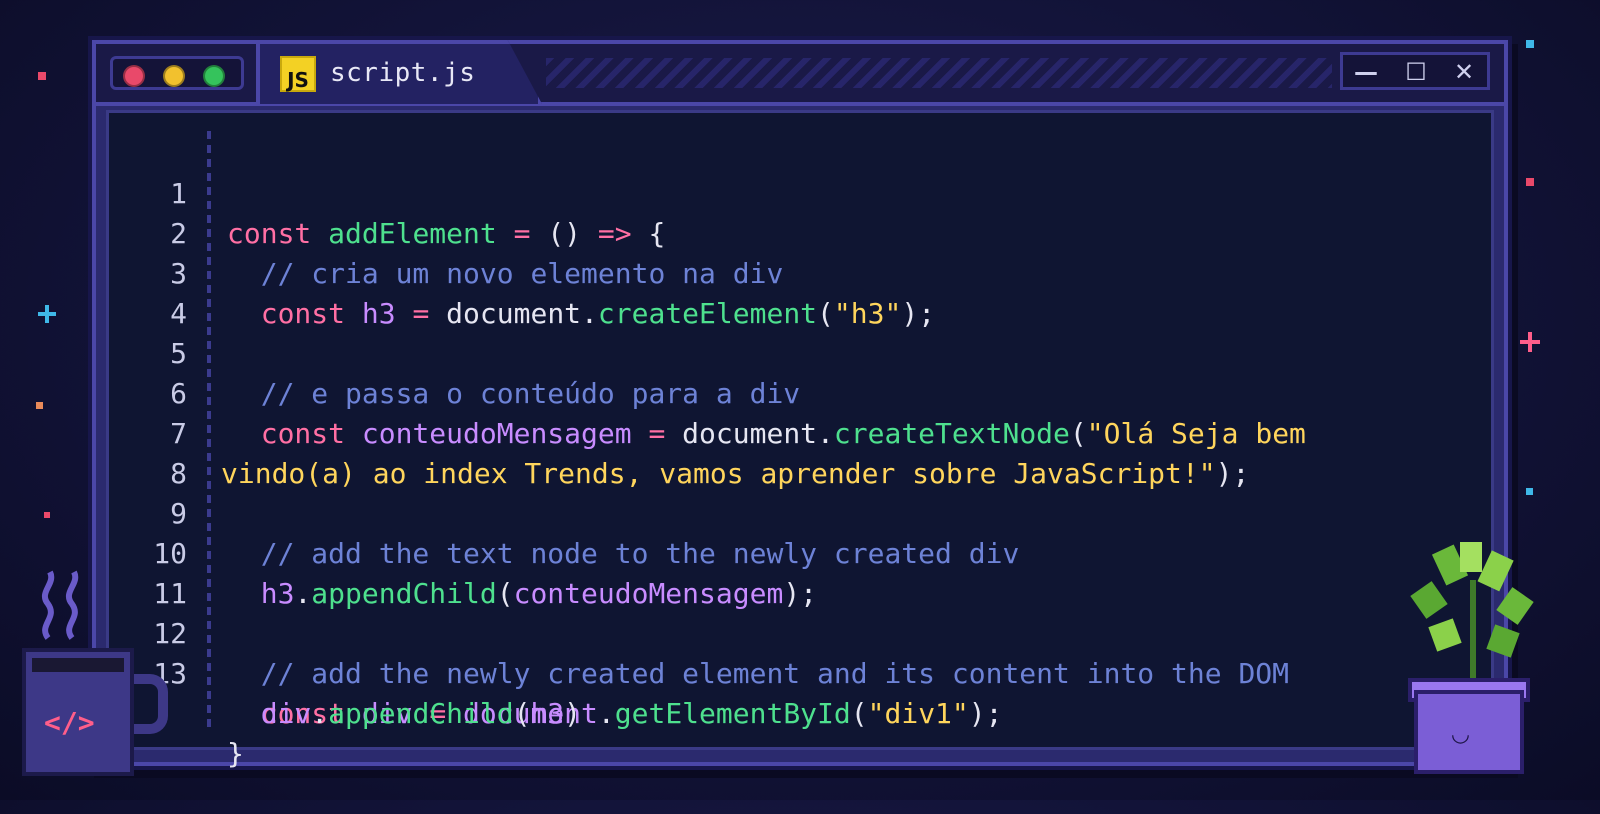 The height and width of the screenshot is (814, 1600). I want to click on token-brace: }, so click(235, 753).